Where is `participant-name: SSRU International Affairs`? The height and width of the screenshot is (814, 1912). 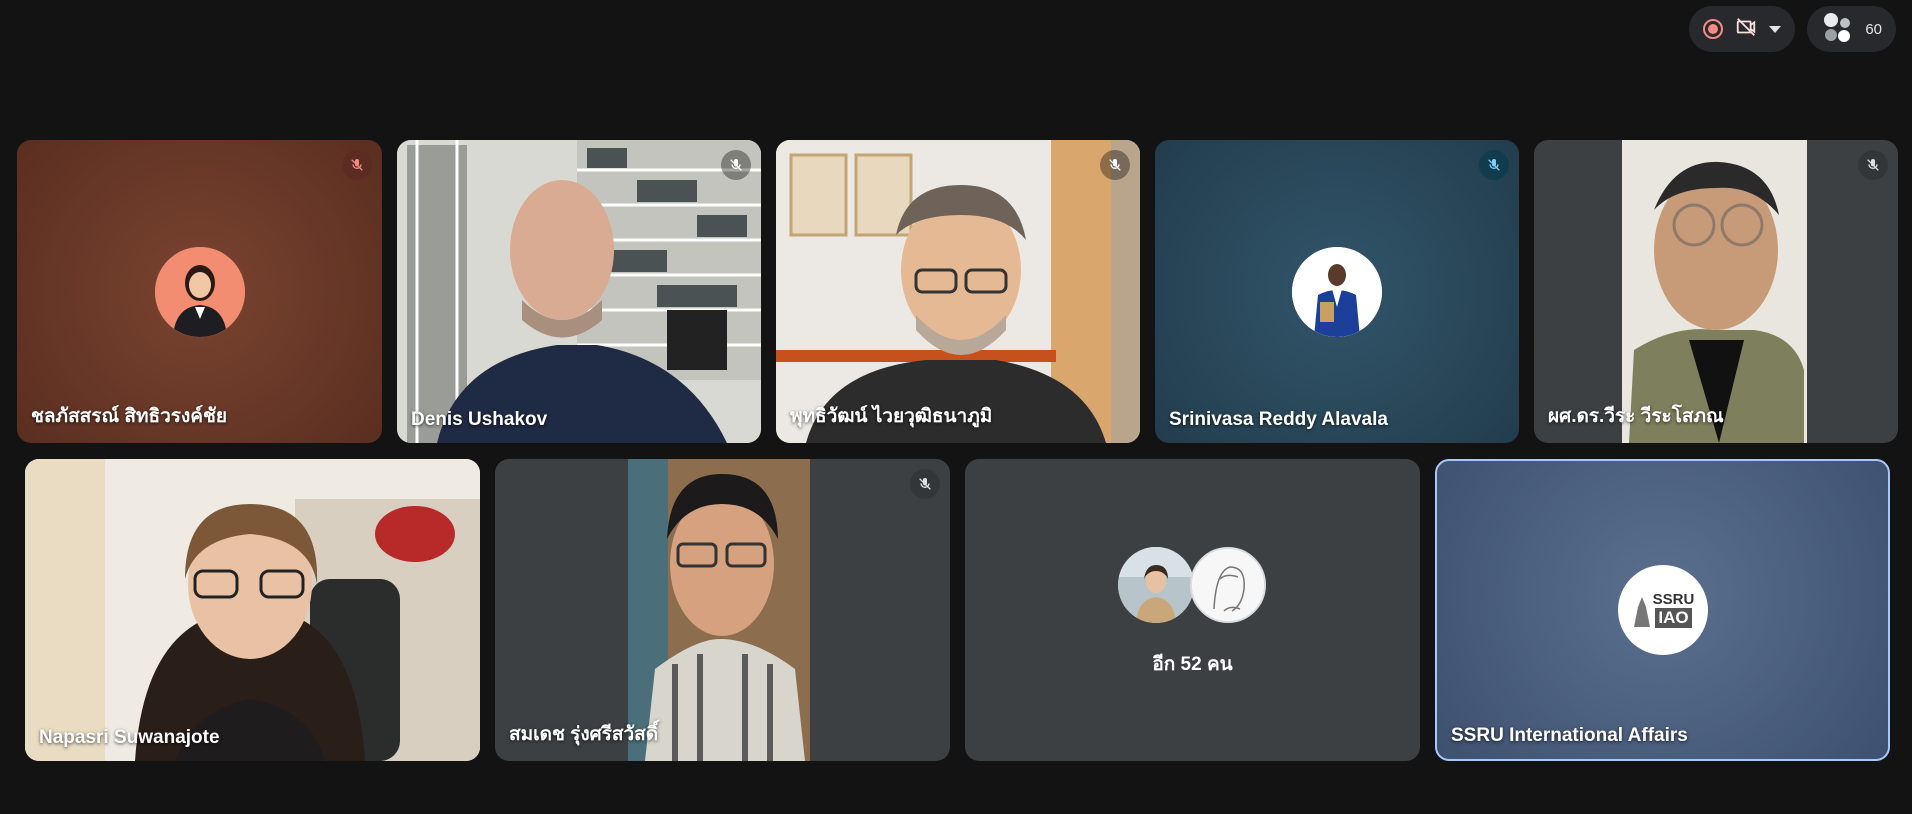 participant-name: SSRU International Affairs is located at coordinates (1569, 735).